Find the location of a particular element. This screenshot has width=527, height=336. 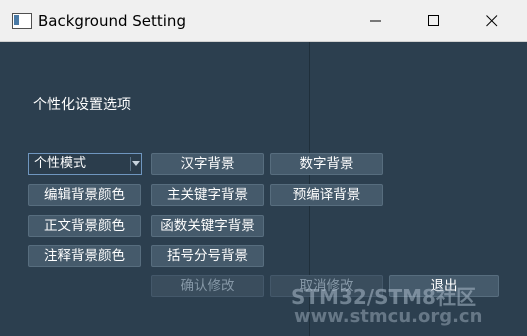

mode-select: 个性模式 is located at coordinates (85, 164).